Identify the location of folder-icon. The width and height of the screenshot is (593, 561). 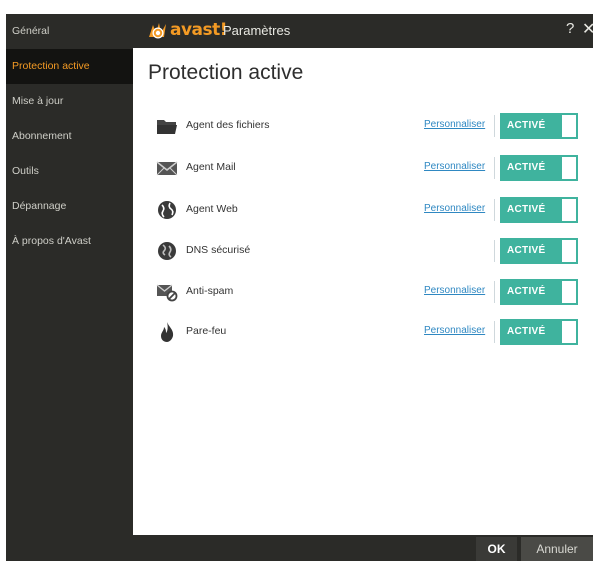
(167, 127).